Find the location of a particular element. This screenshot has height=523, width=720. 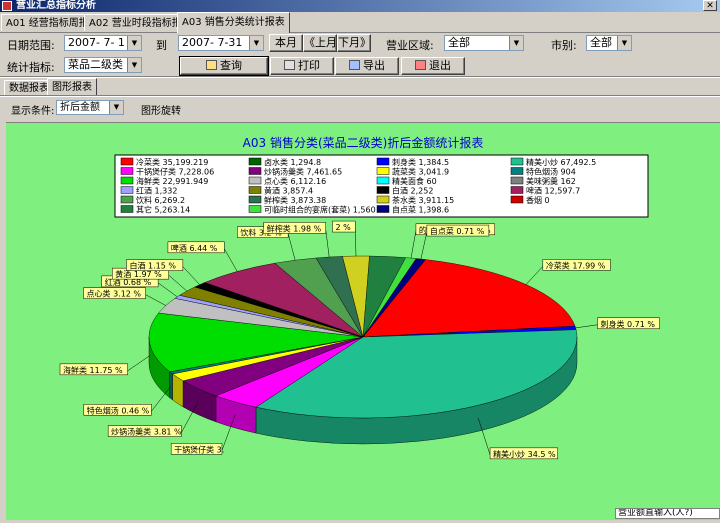

data-label: 炒锅汤羹类 3.81 % is located at coordinates (146, 432).